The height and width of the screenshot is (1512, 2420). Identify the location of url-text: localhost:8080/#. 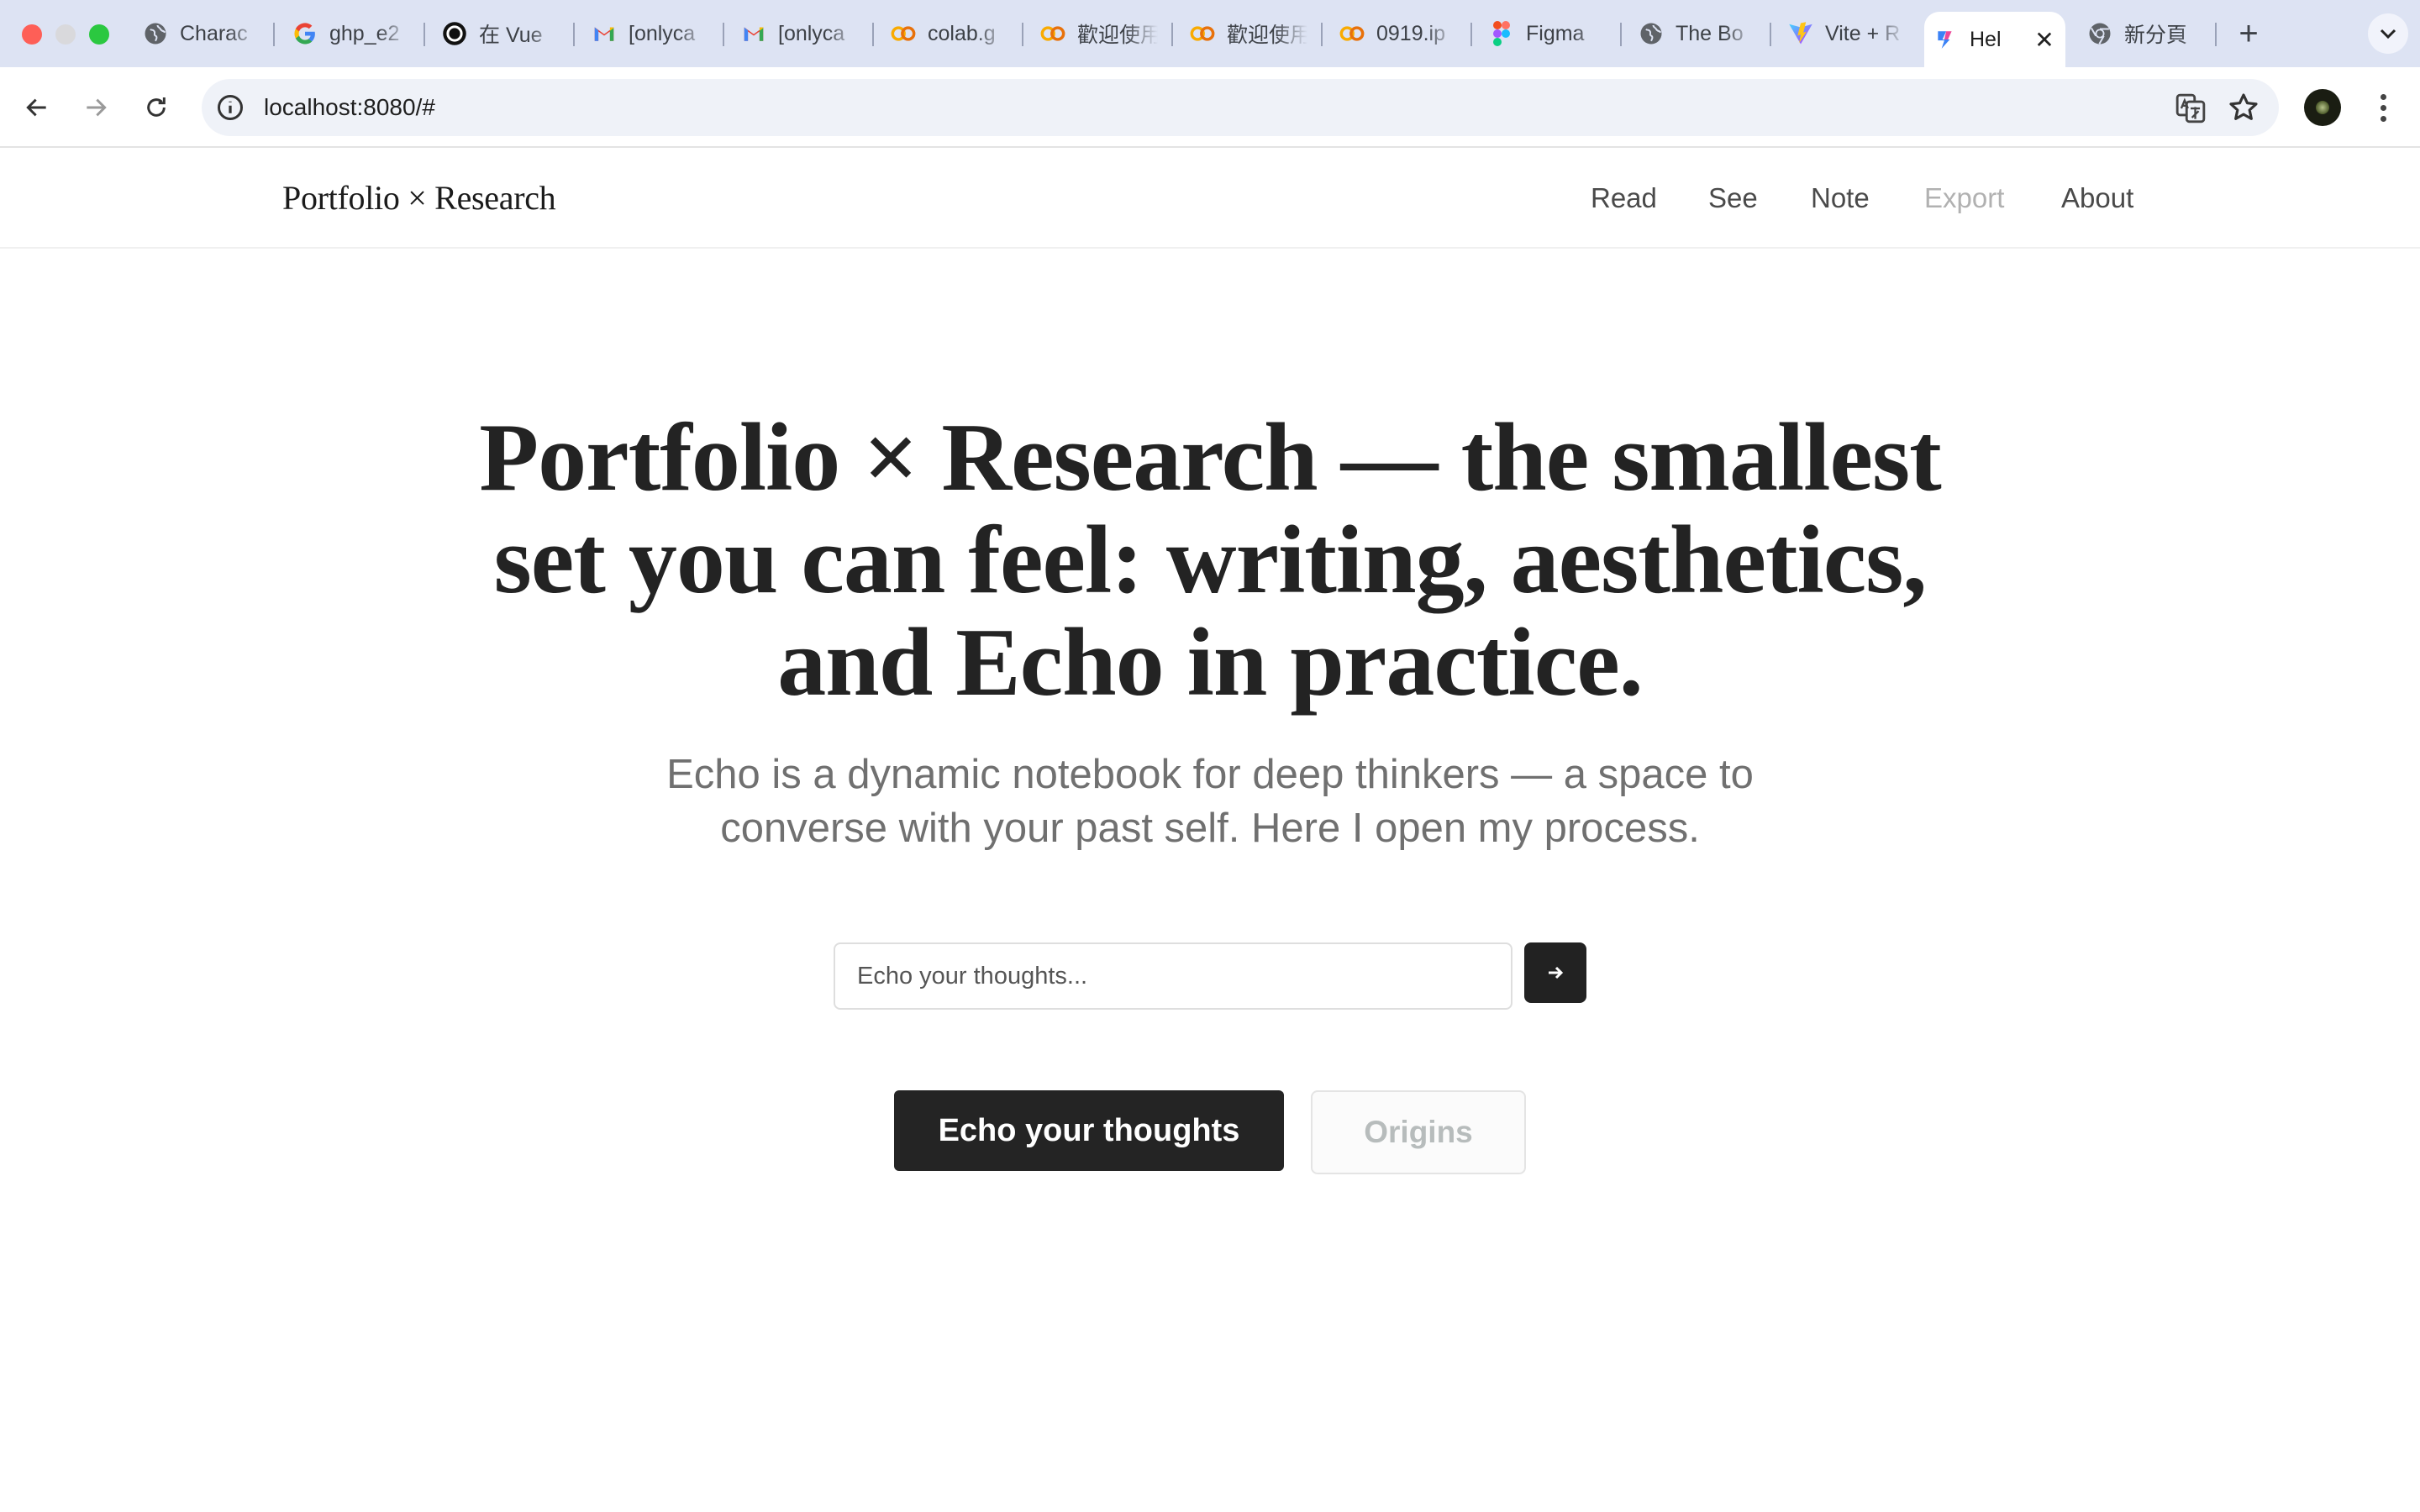
(349, 107).